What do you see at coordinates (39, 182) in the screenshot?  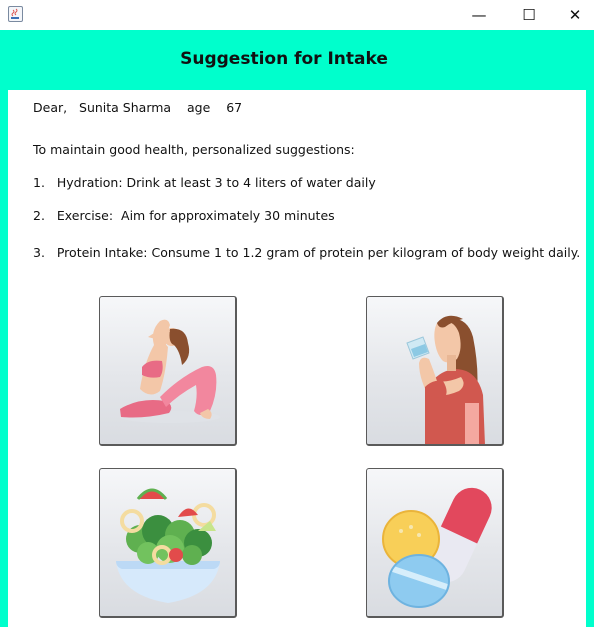 I see `suggestion-number: 1.` at bounding box center [39, 182].